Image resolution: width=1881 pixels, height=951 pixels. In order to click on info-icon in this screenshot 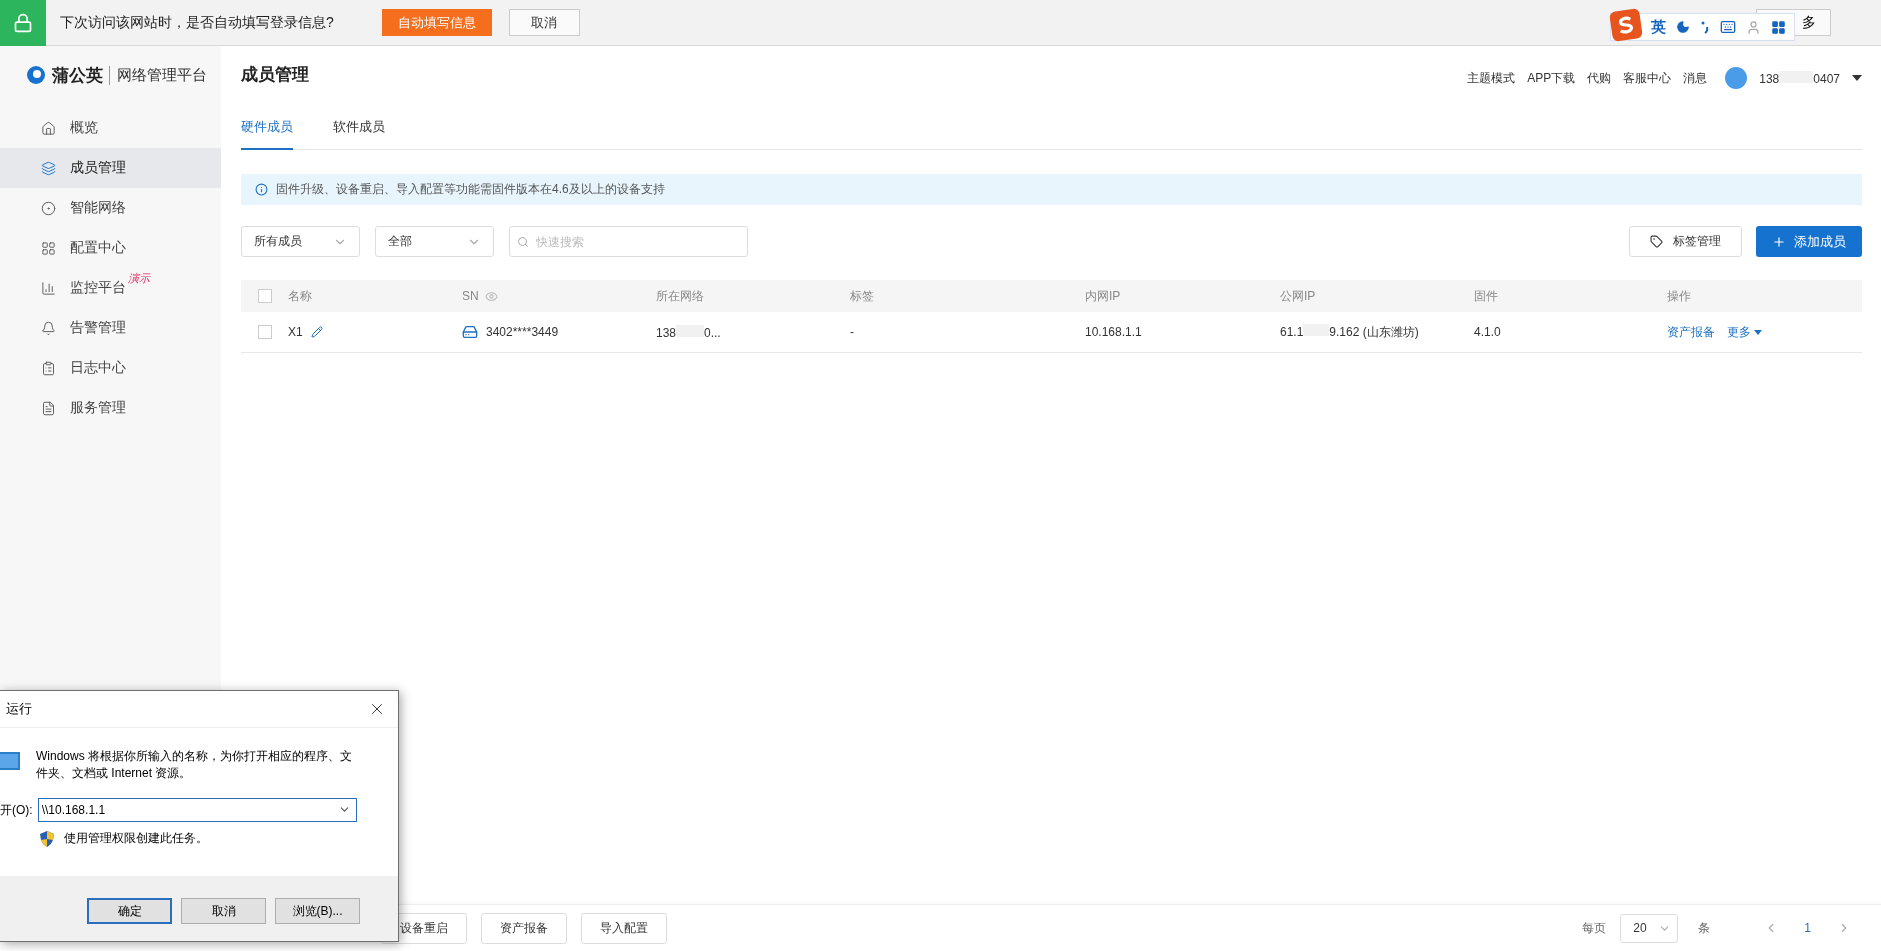, I will do `click(261, 189)`.